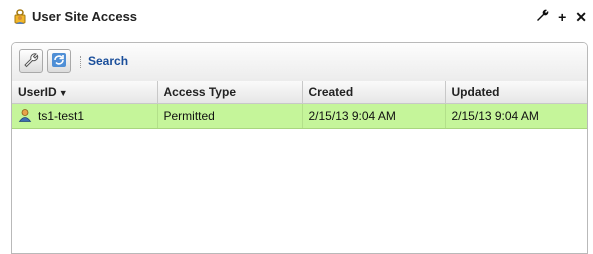 The height and width of the screenshot is (254, 593). I want to click on user-icon, so click(25, 116).